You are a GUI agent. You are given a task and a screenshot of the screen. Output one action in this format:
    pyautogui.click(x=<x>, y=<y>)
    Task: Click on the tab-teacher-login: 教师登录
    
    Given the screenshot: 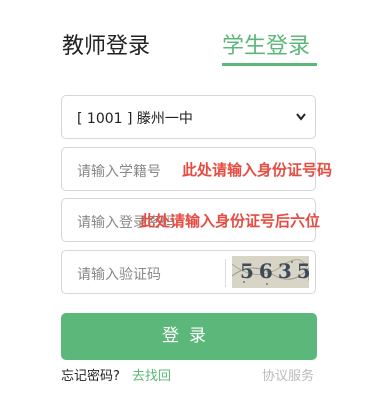 What is the action you would take?
    pyautogui.click(x=106, y=44)
    